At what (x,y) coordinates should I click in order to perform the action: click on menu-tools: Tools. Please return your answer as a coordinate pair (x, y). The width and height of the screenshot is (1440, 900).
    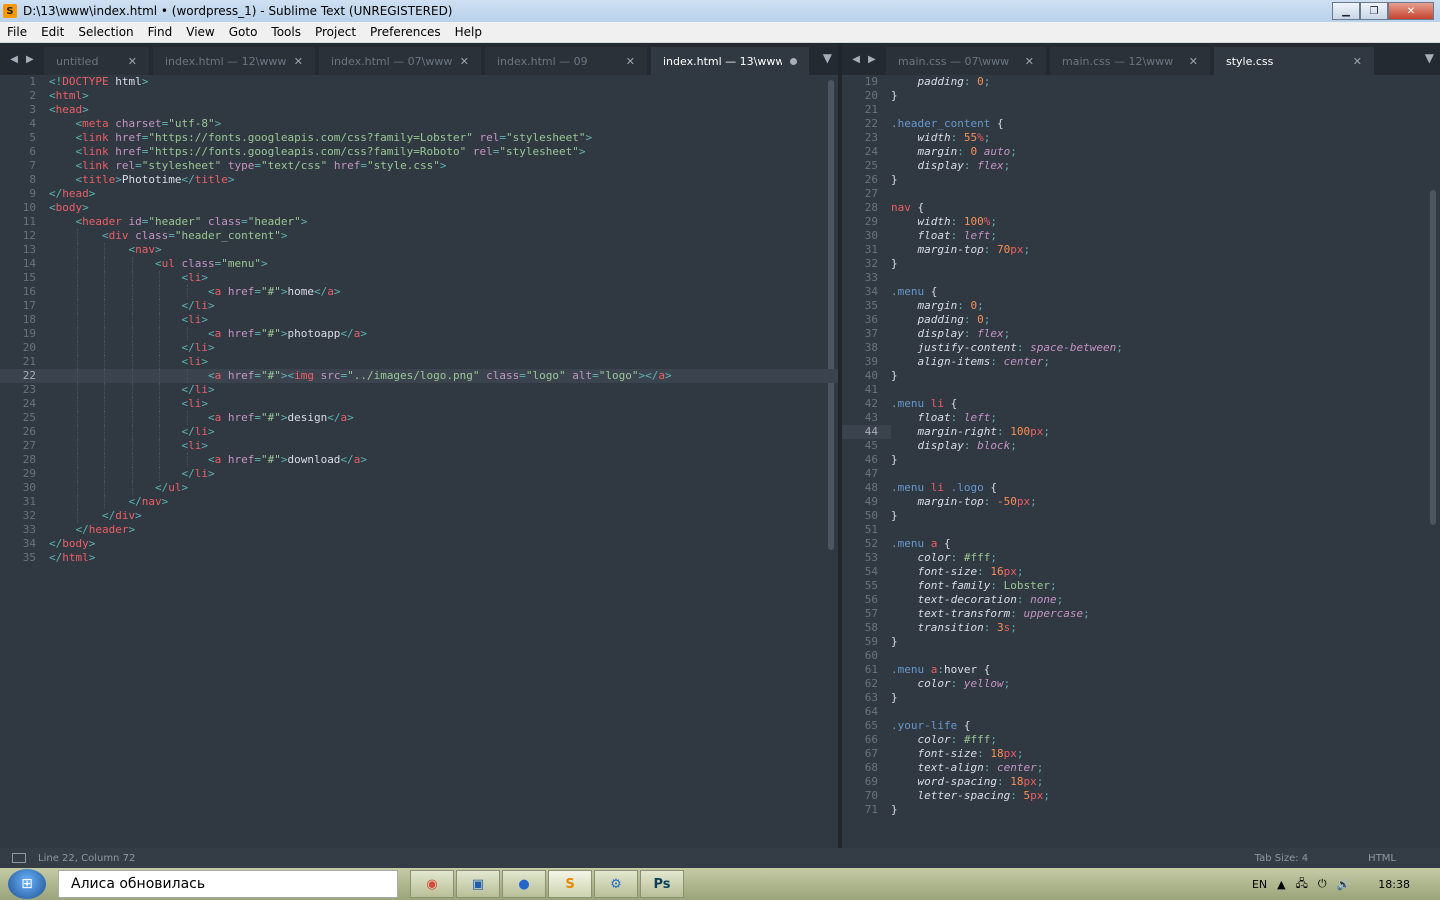
    Looking at the image, I should click on (286, 32).